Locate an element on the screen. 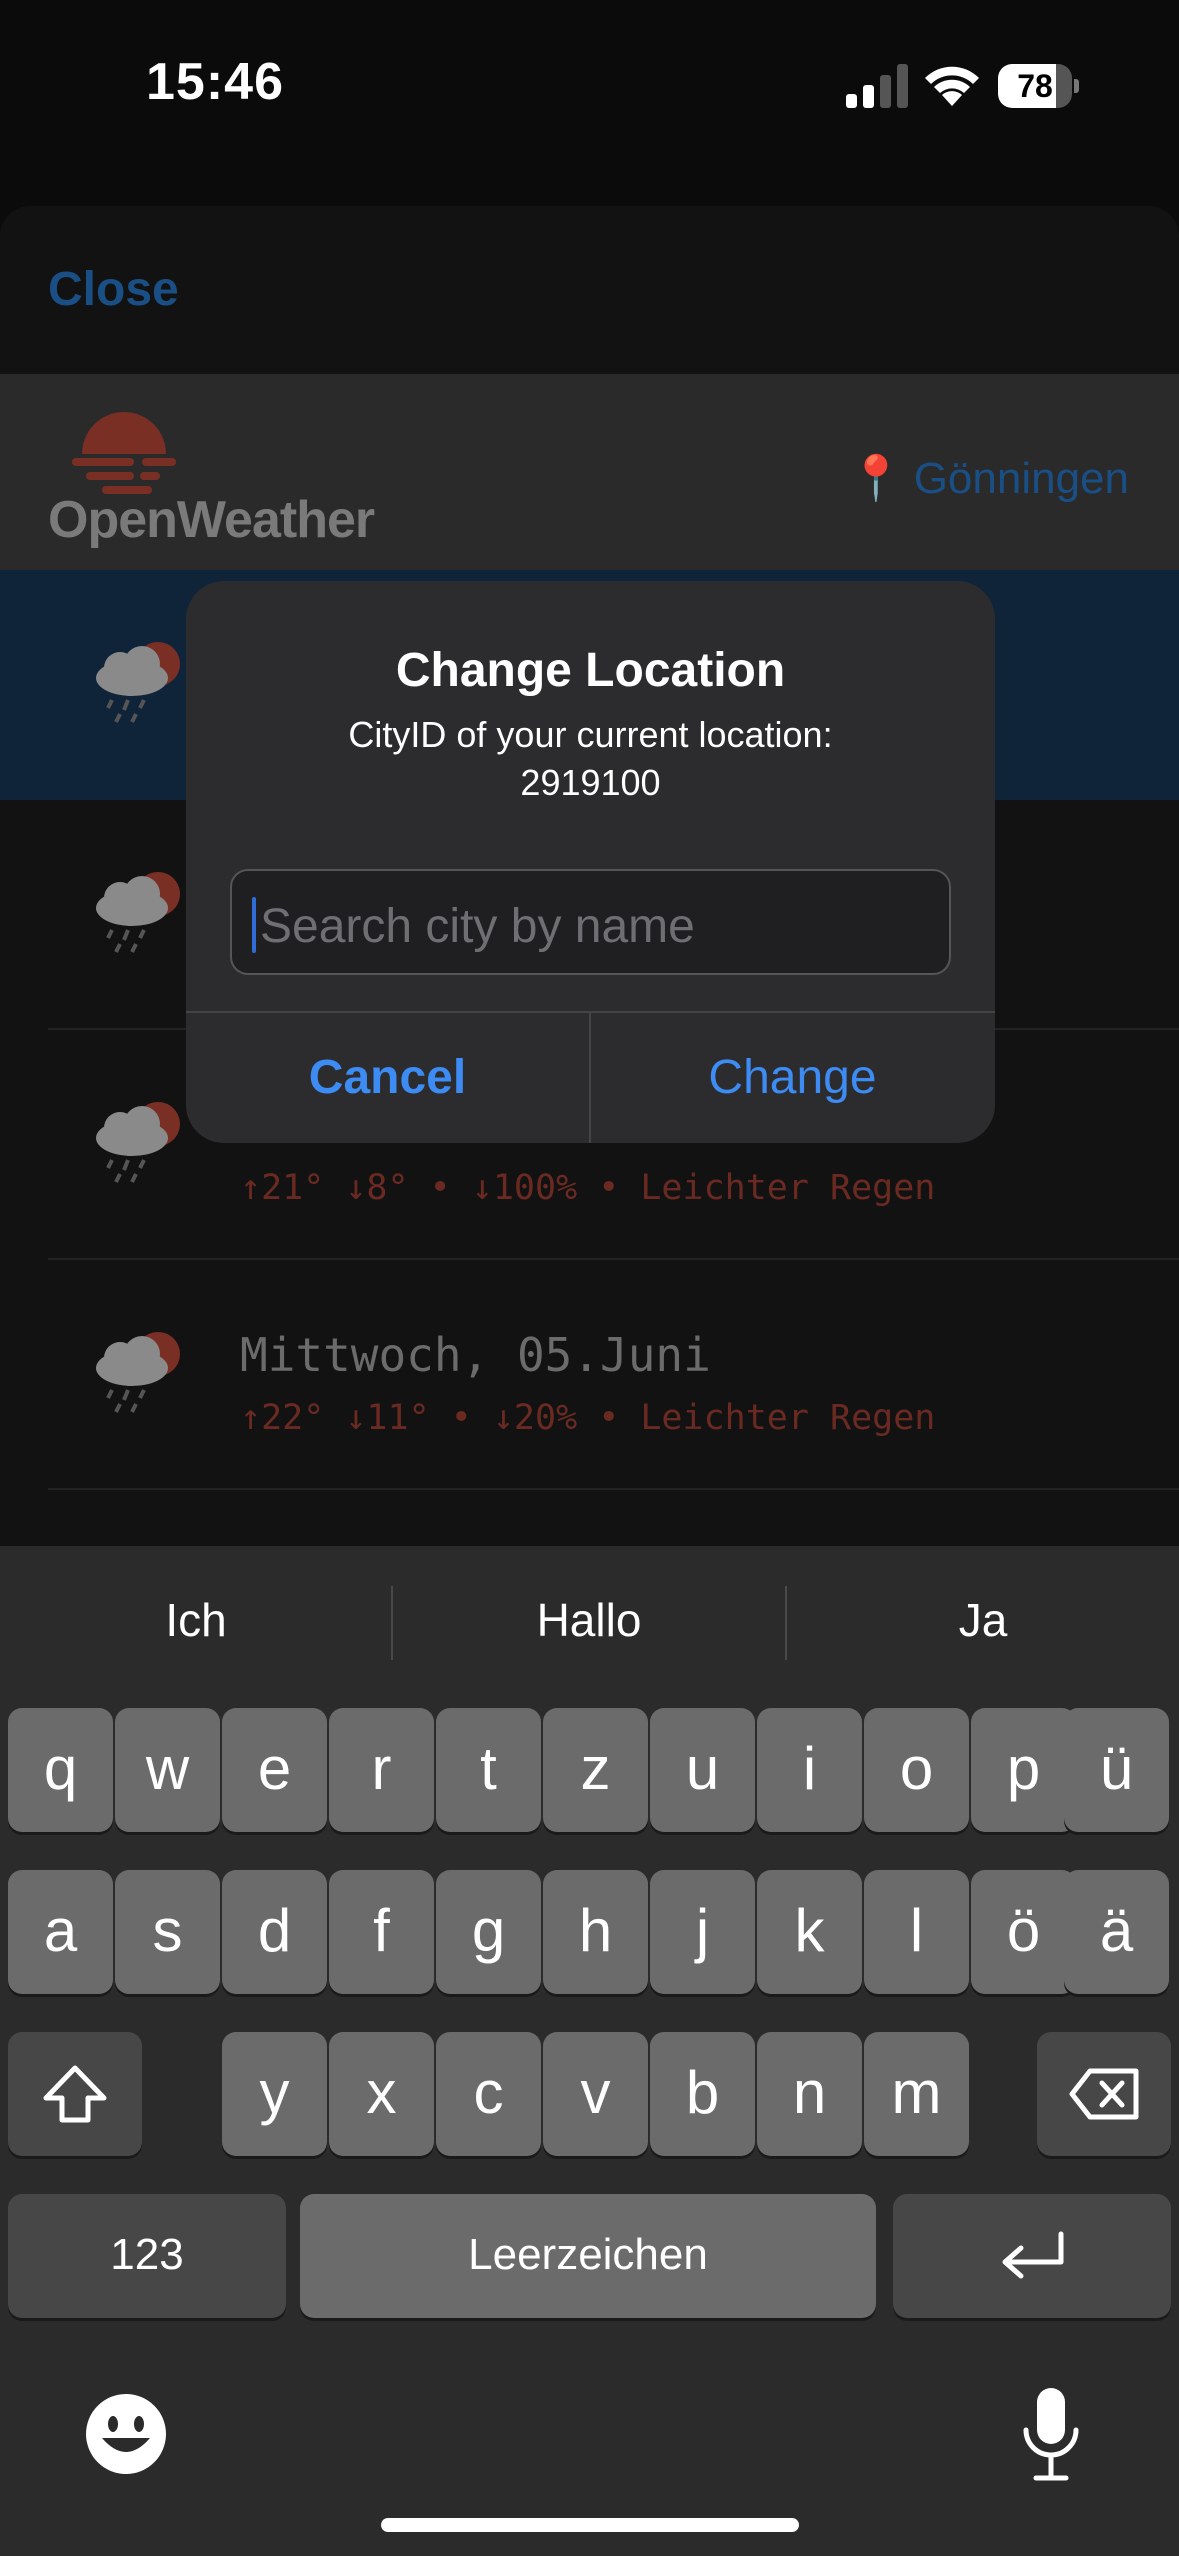 This screenshot has height=2556, width=1179. city-search-input: Search city by name is located at coordinates (590, 922).